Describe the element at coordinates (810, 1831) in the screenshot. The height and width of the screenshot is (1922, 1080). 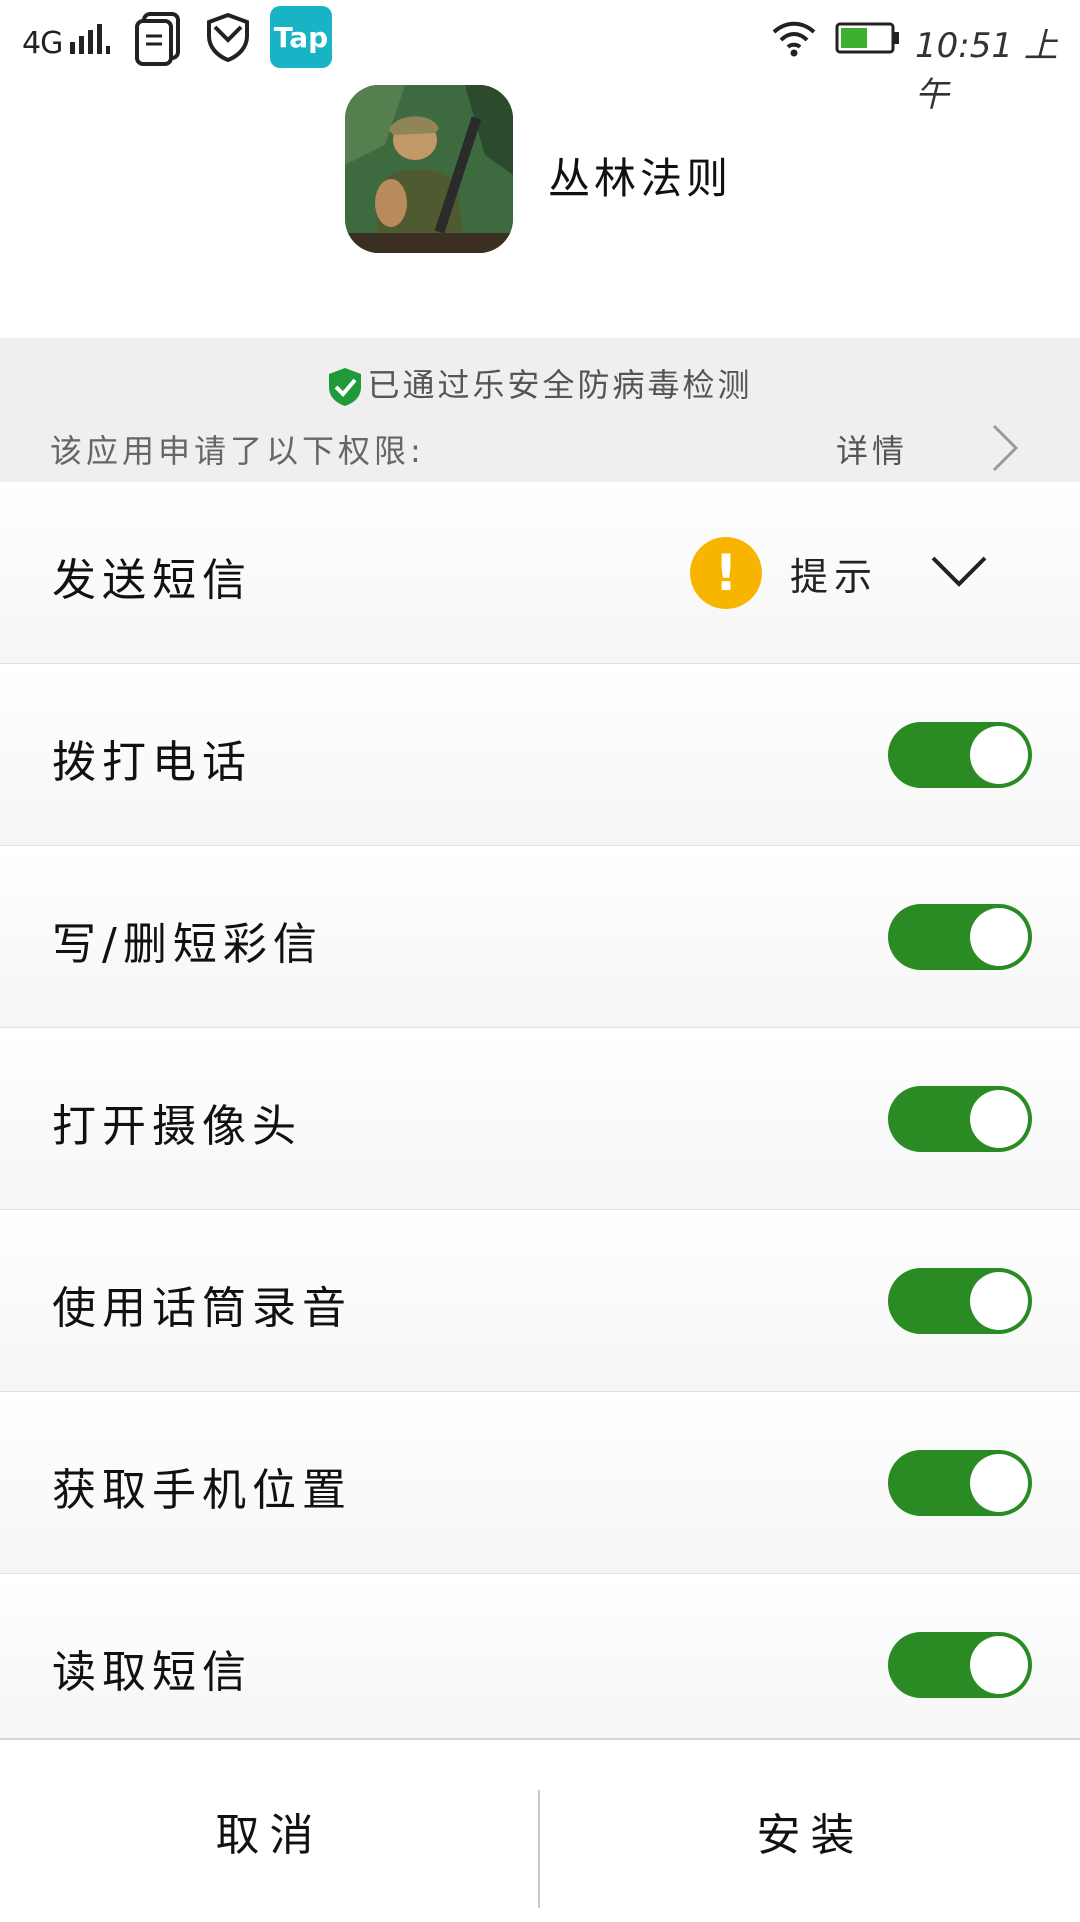
I see `install-button: 安装` at that location.